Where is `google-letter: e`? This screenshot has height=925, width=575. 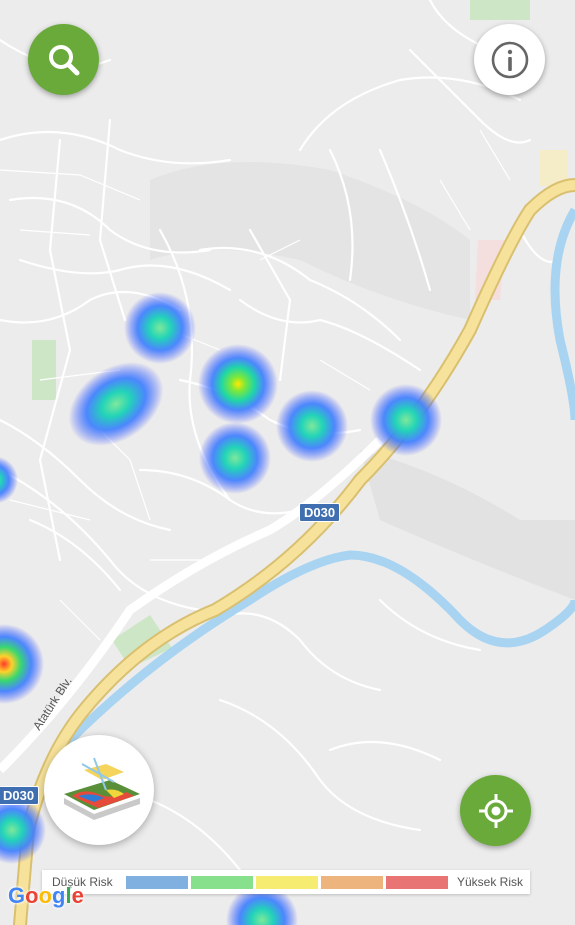 google-letter: e is located at coordinates (77, 895).